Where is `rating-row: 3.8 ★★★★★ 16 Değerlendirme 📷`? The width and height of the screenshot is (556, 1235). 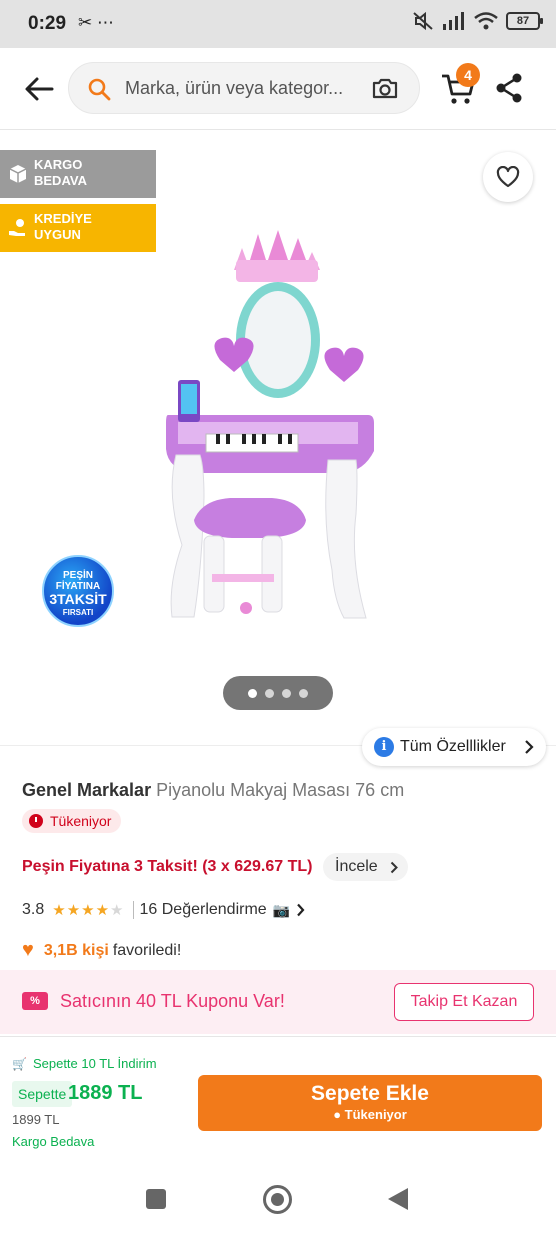
rating-row: 3.8 ★★★★★ 16 Değerlendirme 📷 is located at coordinates (164, 910).